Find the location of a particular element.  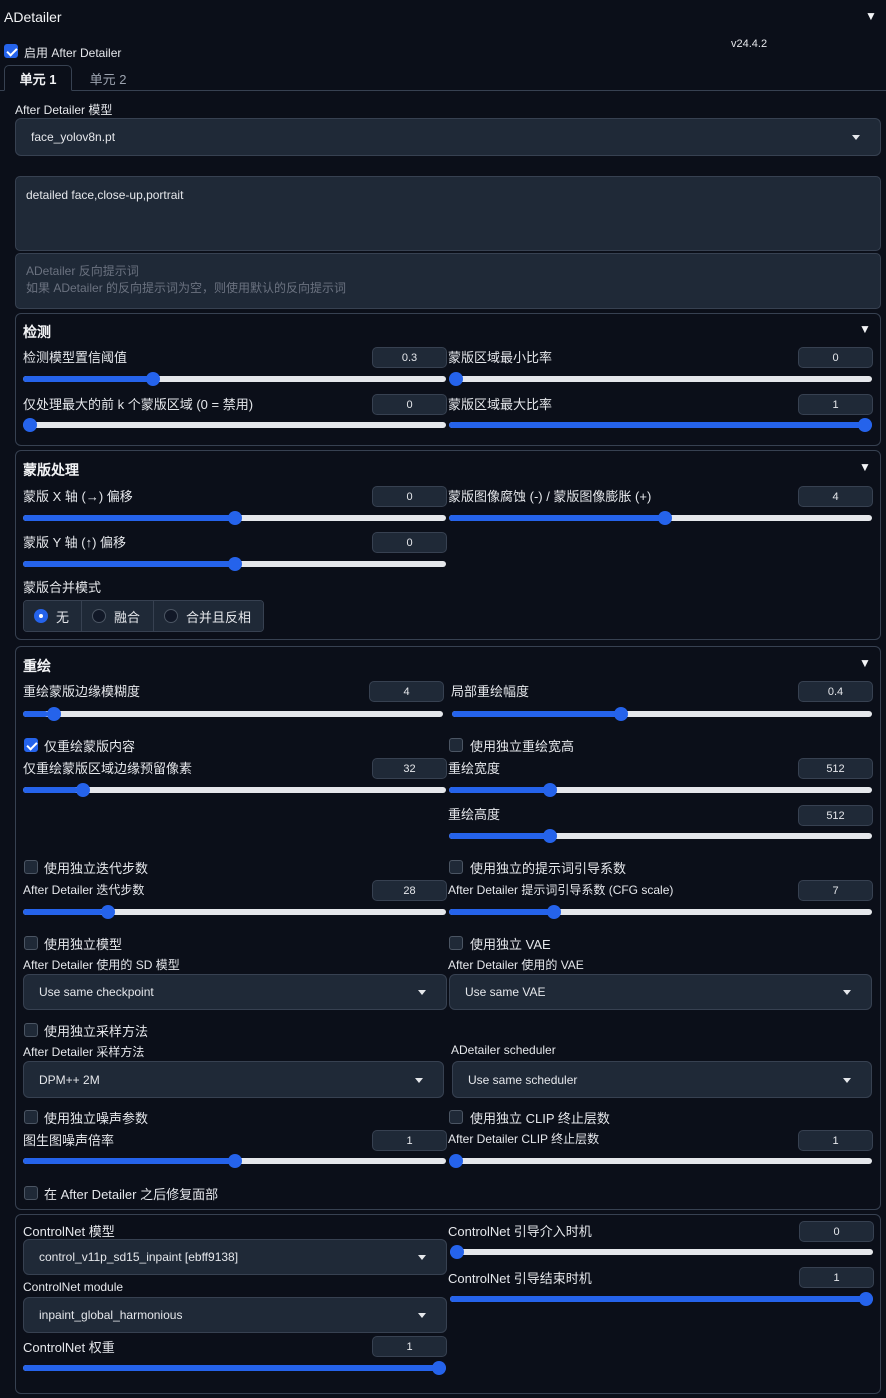

mask-max-slider is located at coordinates (660, 425).